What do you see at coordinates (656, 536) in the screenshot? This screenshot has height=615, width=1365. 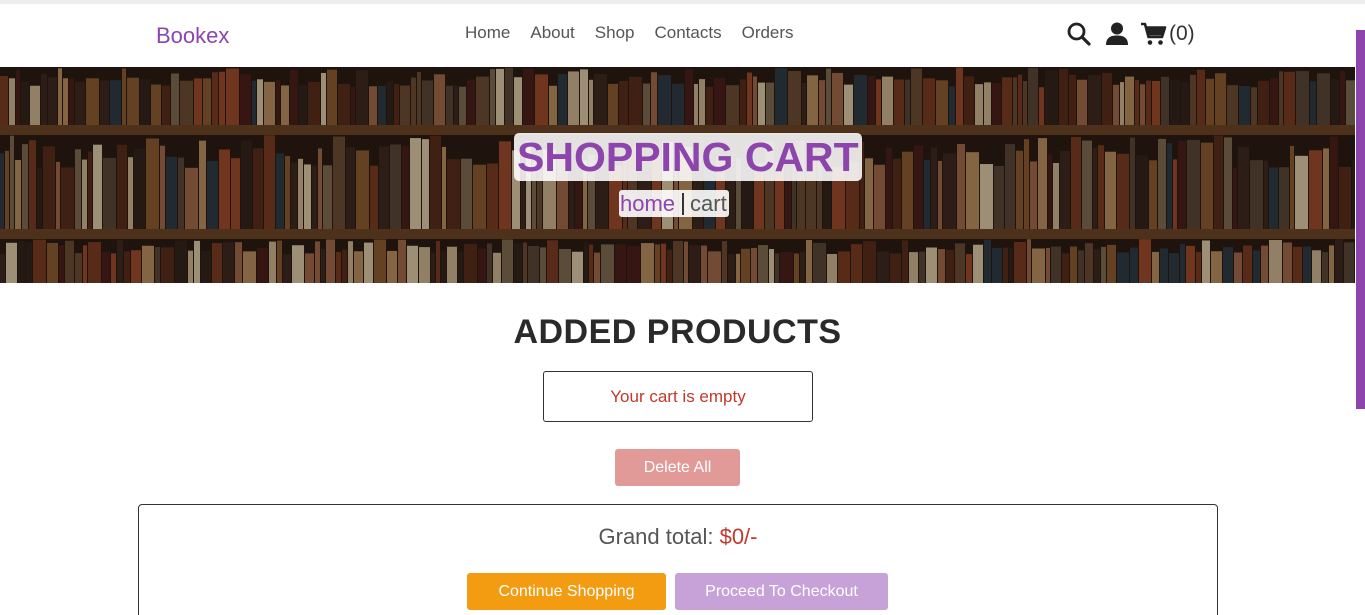 I see `grand-total-label: Grand total:` at bounding box center [656, 536].